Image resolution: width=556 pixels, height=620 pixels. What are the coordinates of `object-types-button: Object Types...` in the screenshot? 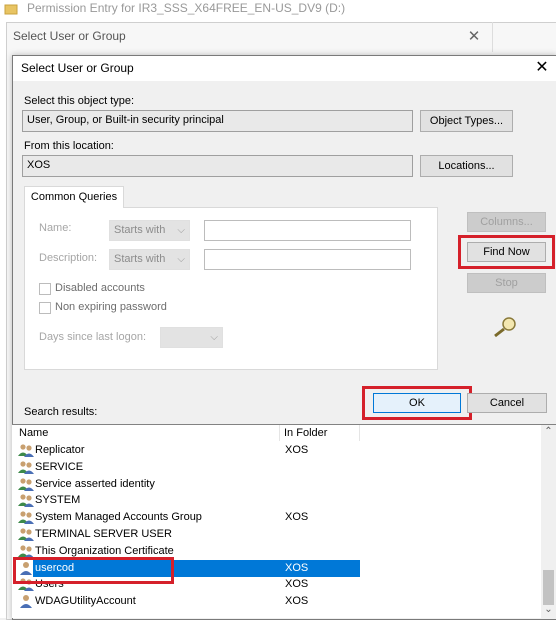 It's located at (466, 121).